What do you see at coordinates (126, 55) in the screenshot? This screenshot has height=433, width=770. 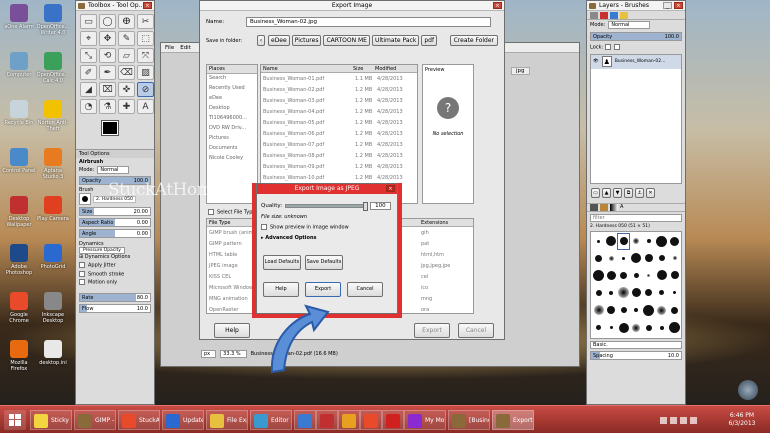 I see `tool-button: ▱` at bounding box center [126, 55].